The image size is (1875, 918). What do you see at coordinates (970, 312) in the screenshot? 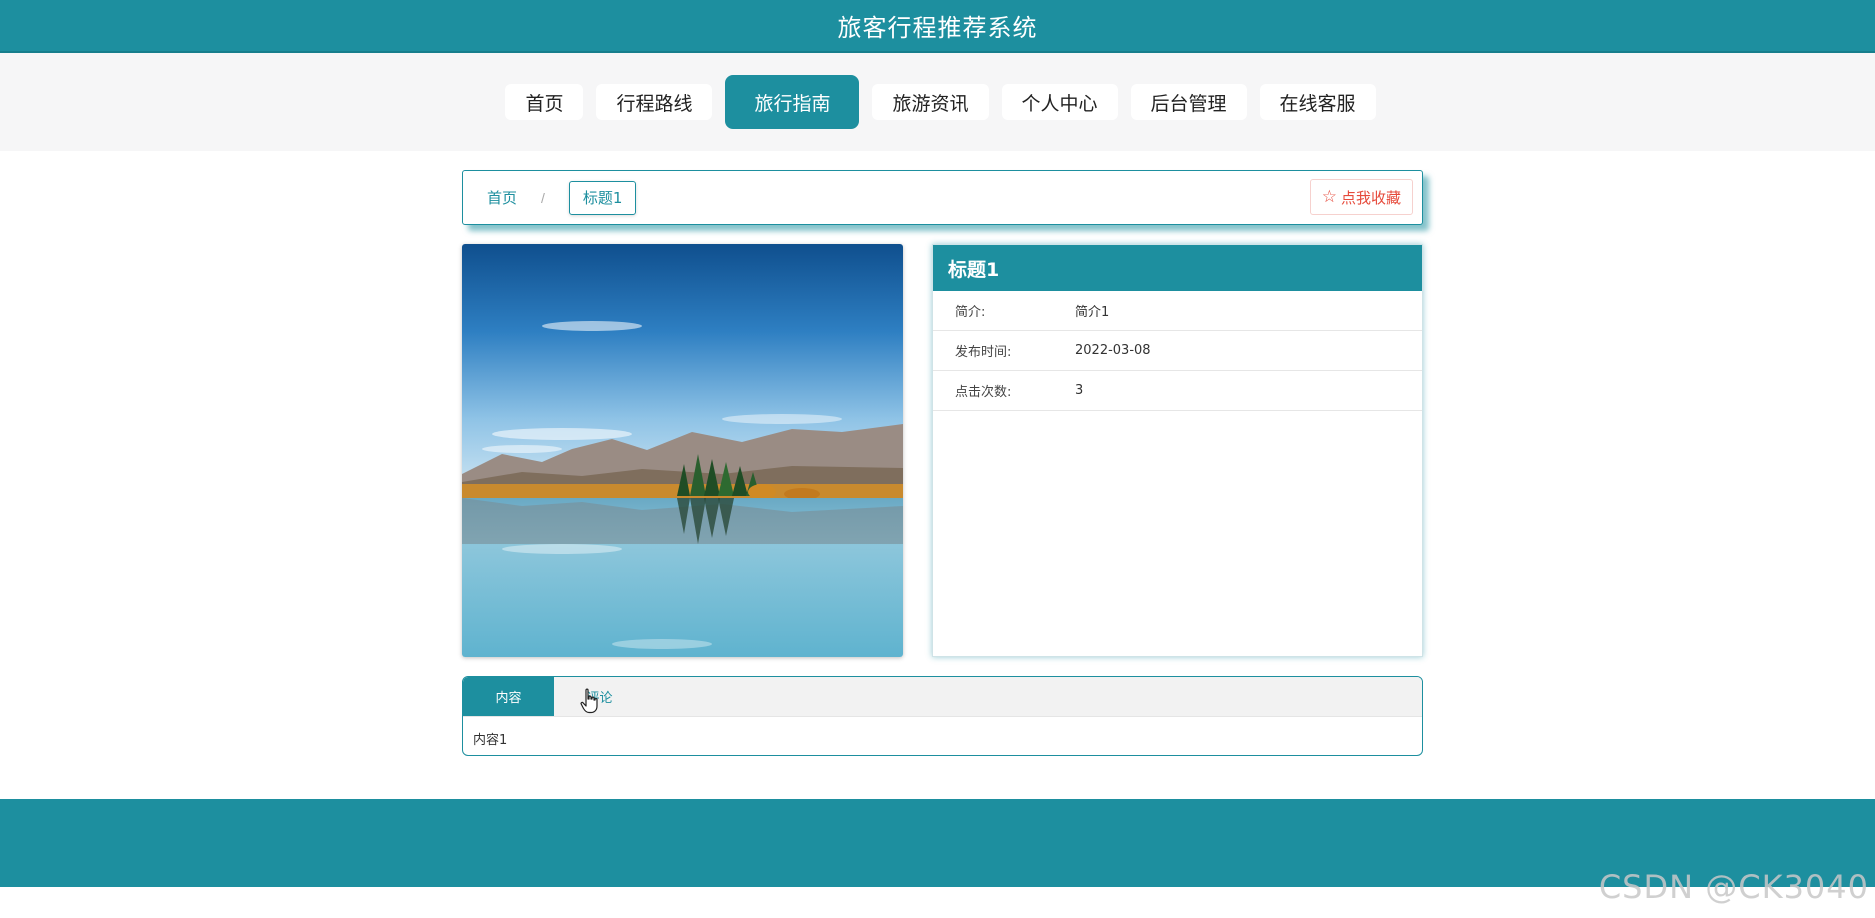
I see `info-label: 简介:` at bounding box center [970, 312].